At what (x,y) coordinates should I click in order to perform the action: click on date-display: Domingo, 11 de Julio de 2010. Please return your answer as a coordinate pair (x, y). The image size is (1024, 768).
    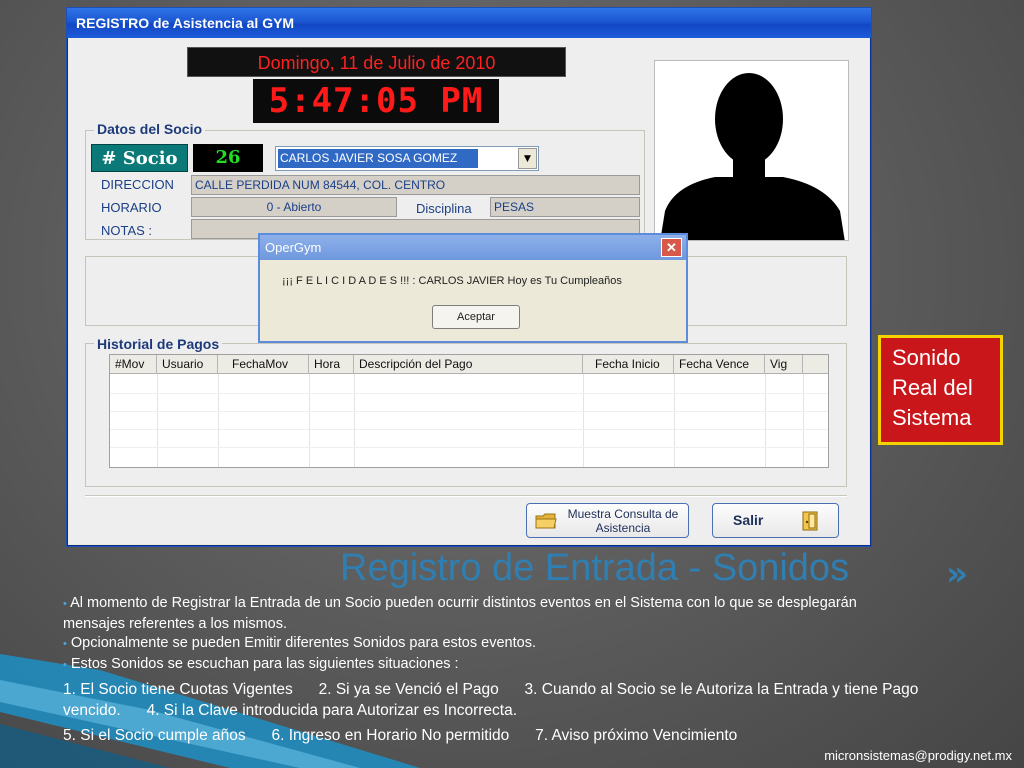
    Looking at the image, I should click on (376, 62).